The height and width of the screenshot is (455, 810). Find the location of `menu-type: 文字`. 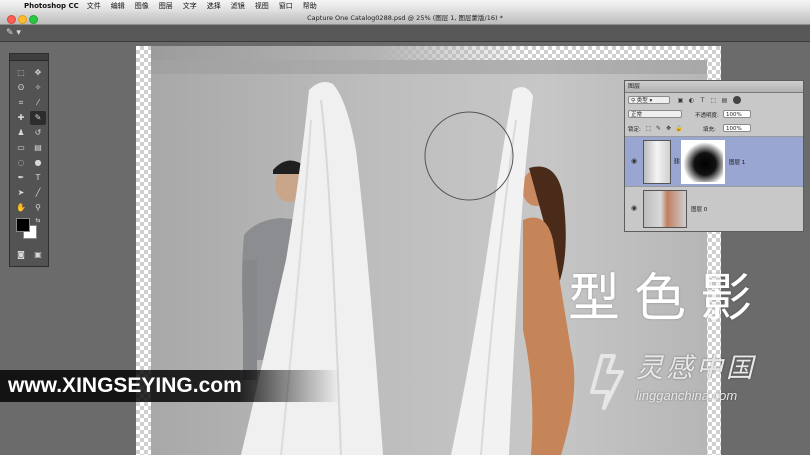

menu-type: 文字 is located at coordinates (190, 6).